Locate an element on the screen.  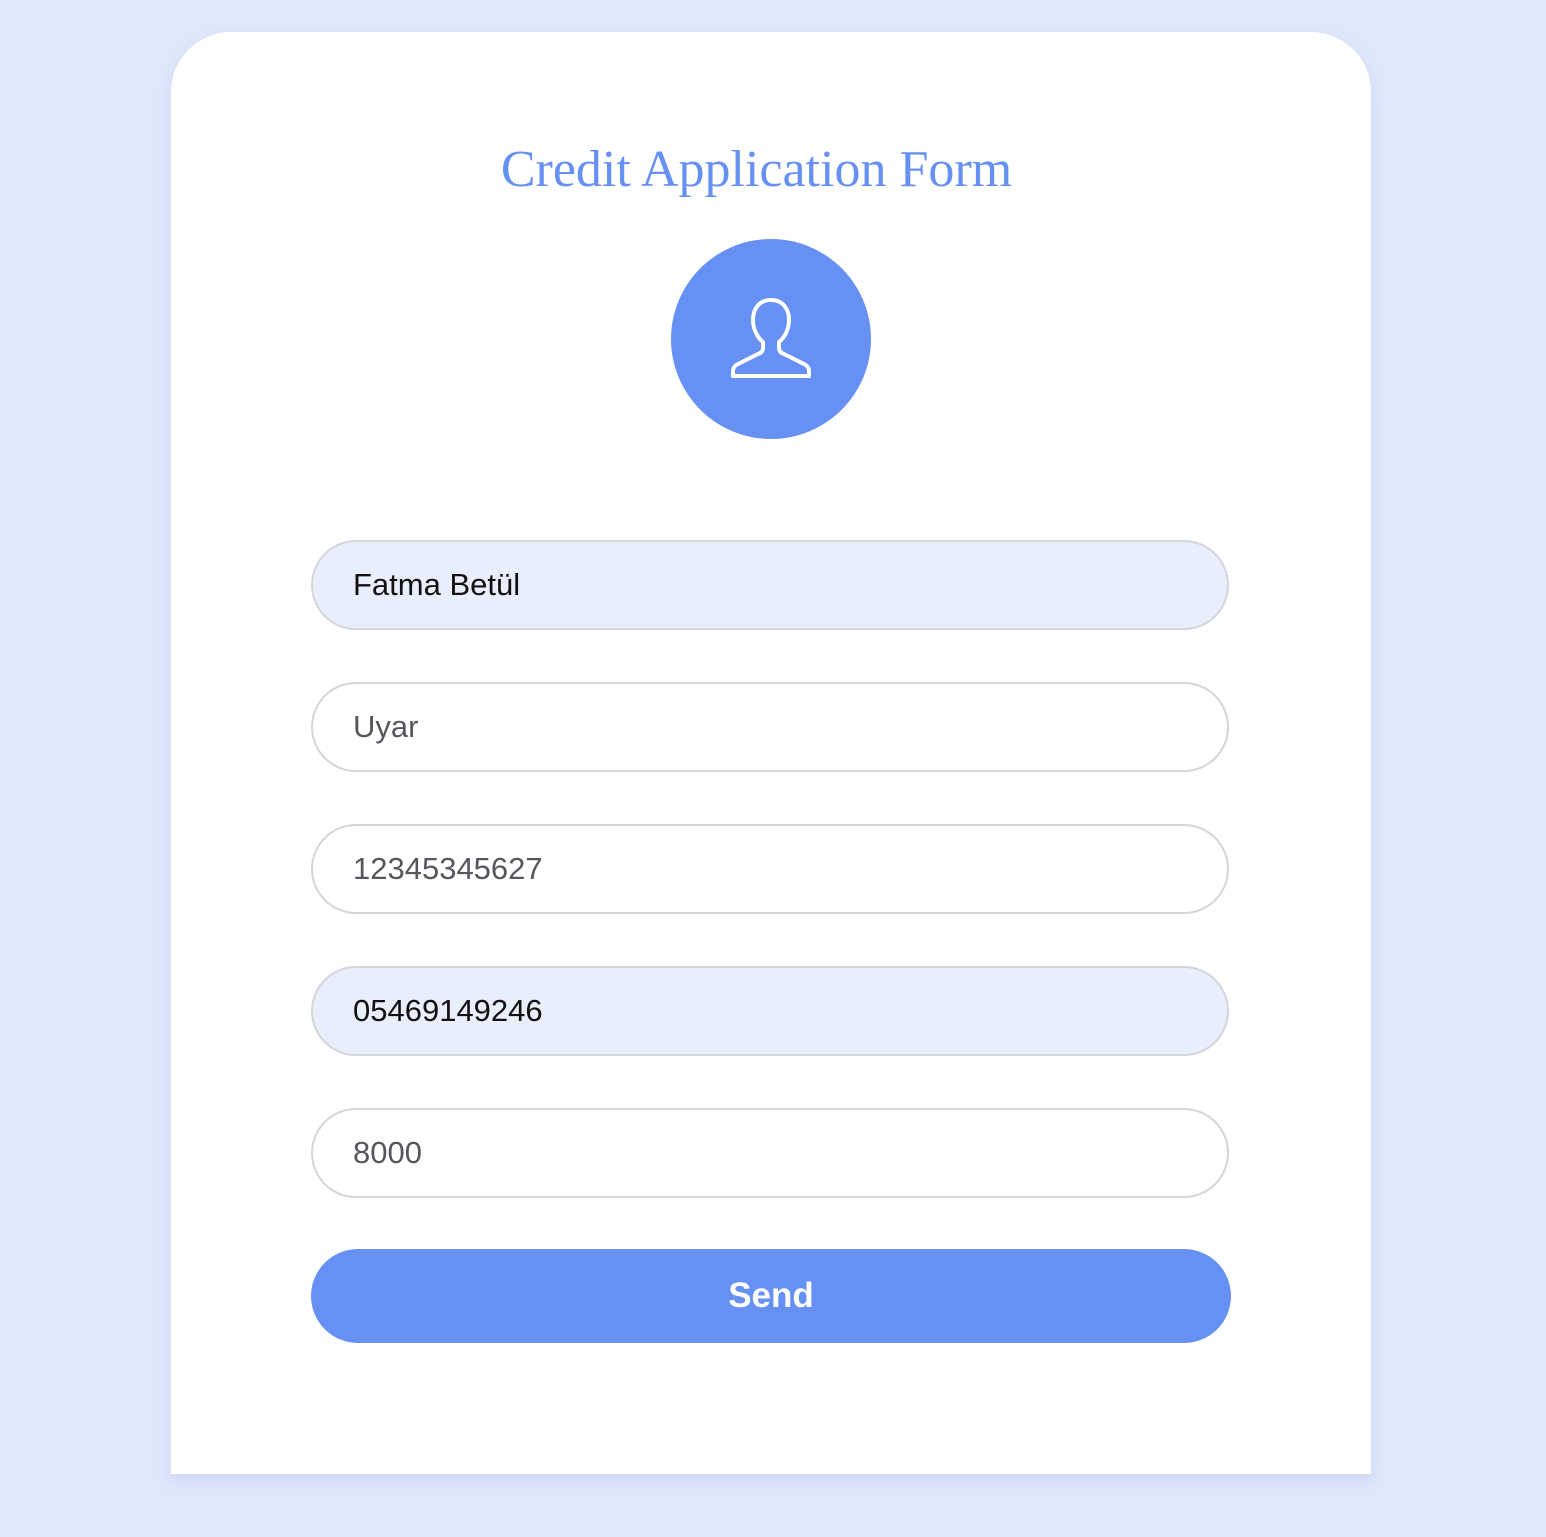
first-name-input is located at coordinates (770, 585).